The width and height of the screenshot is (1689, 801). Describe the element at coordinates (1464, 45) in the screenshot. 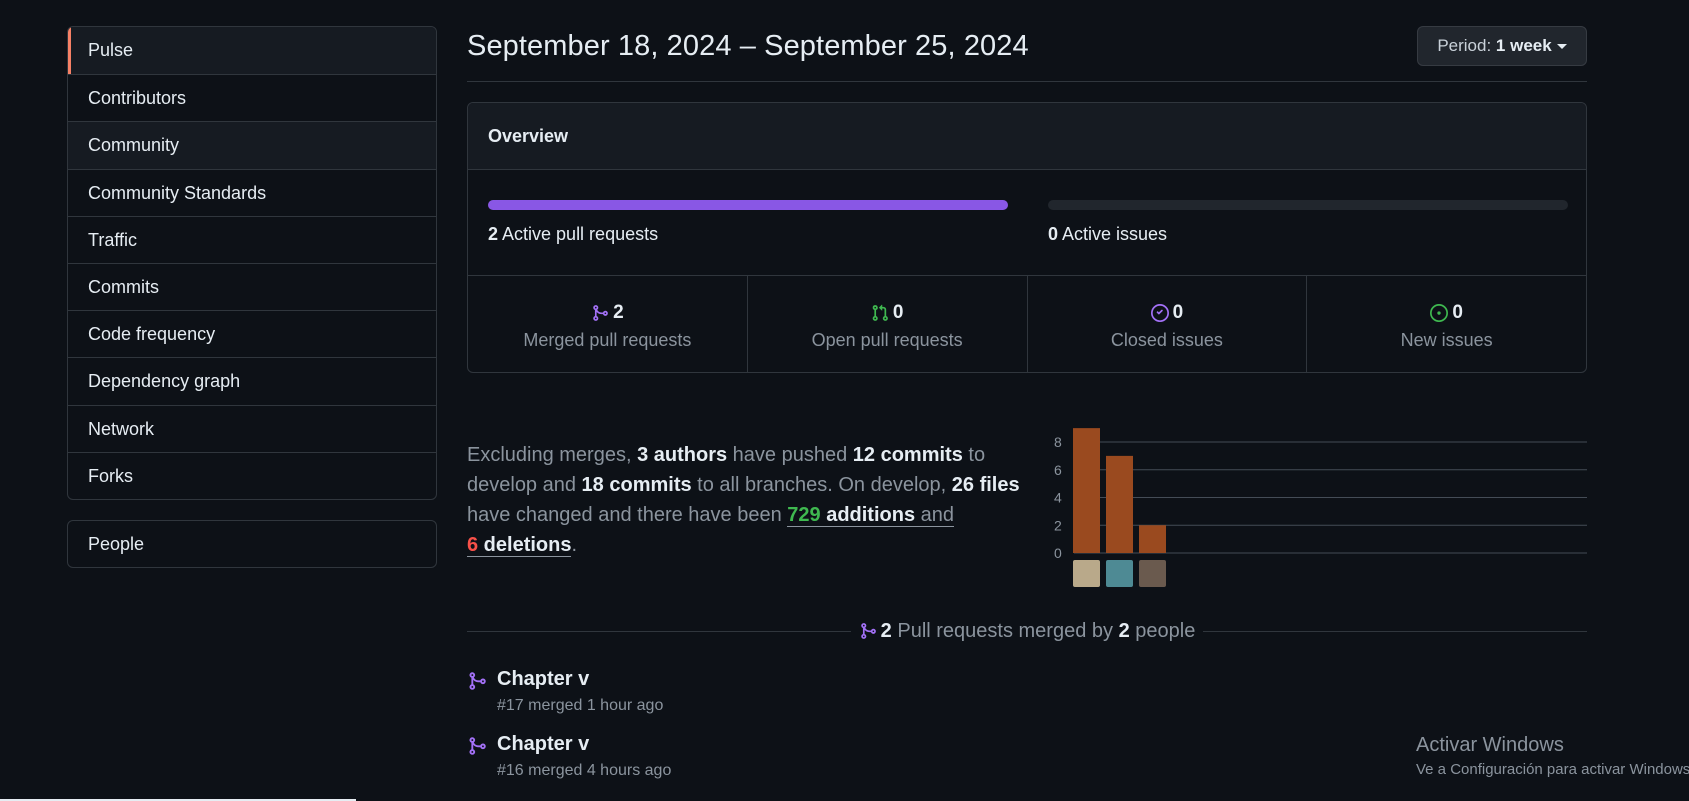

I see `period-prefix: Period:` at that location.